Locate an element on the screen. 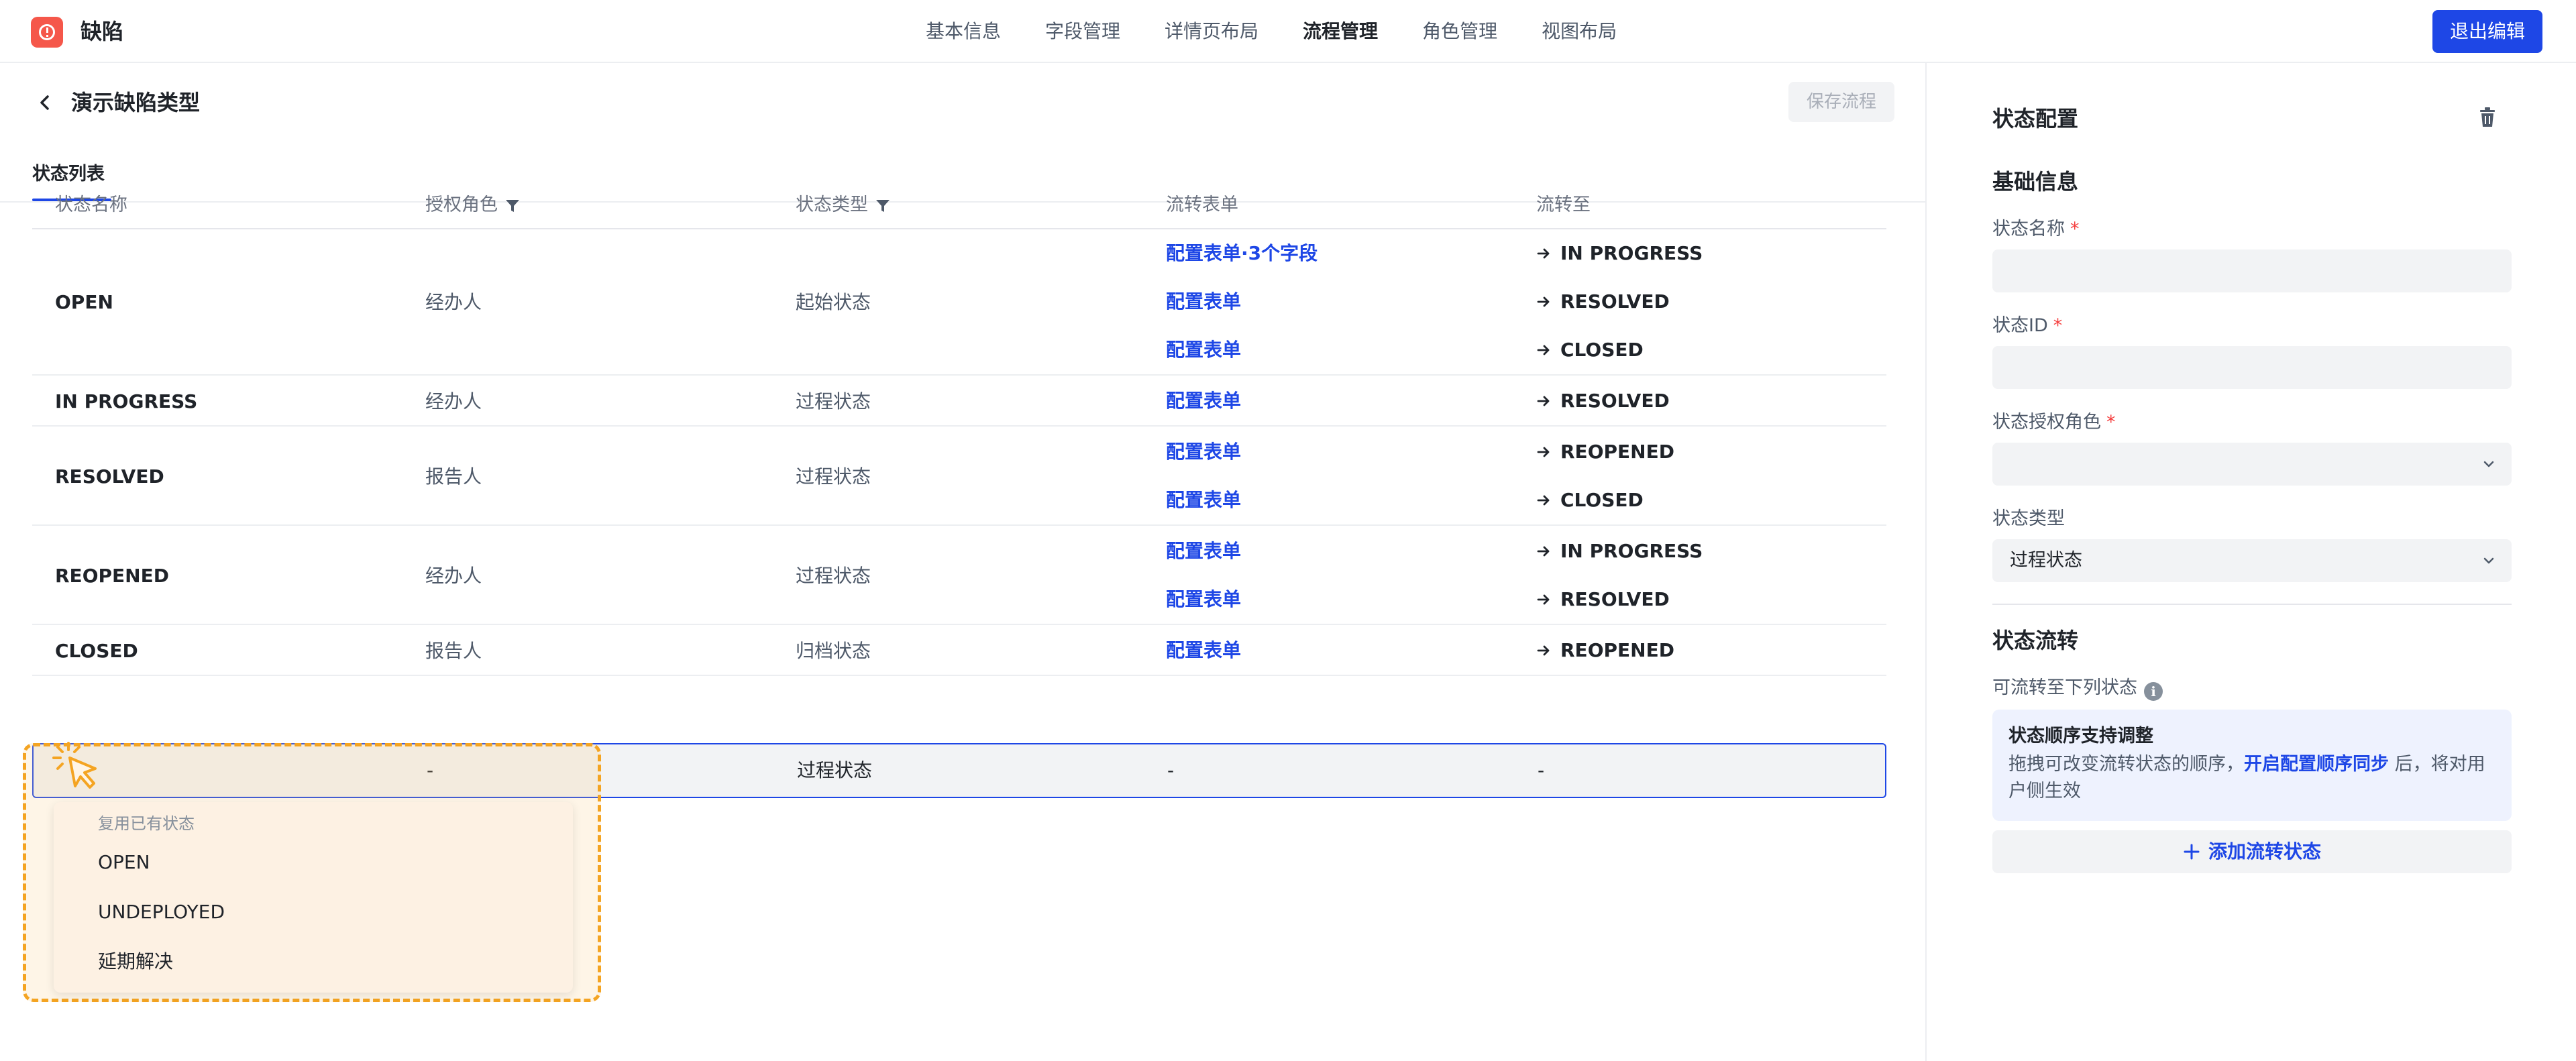 The image size is (2576, 1061). status-name-label-text: 状态名称 is located at coordinates (2028, 229).